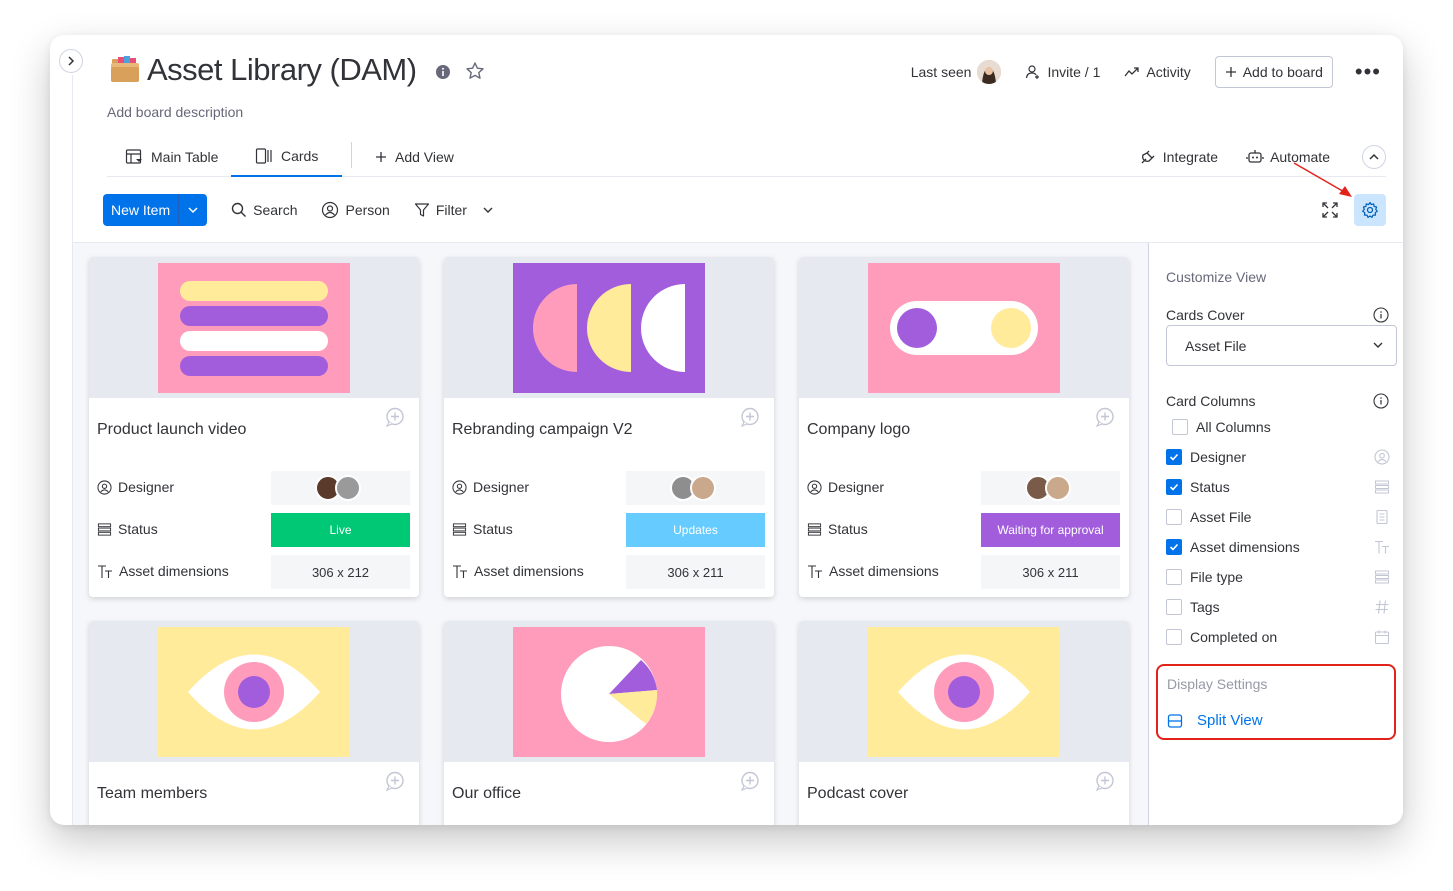 This screenshot has height=891, width=1453. I want to click on card-title: Company logo, so click(858, 430).